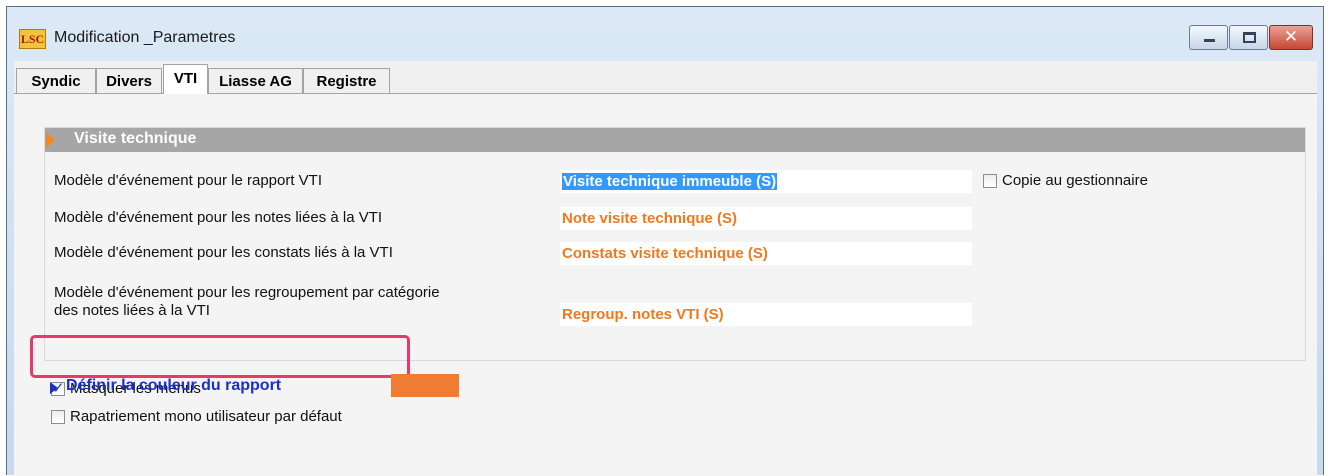 The width and height of the screenshot is (1330, 476). What do you see at coordinates (766, 218) in the screenshot?
I see `notes-model-field: Note visite technique (S)` at bounding box center [766, 218].